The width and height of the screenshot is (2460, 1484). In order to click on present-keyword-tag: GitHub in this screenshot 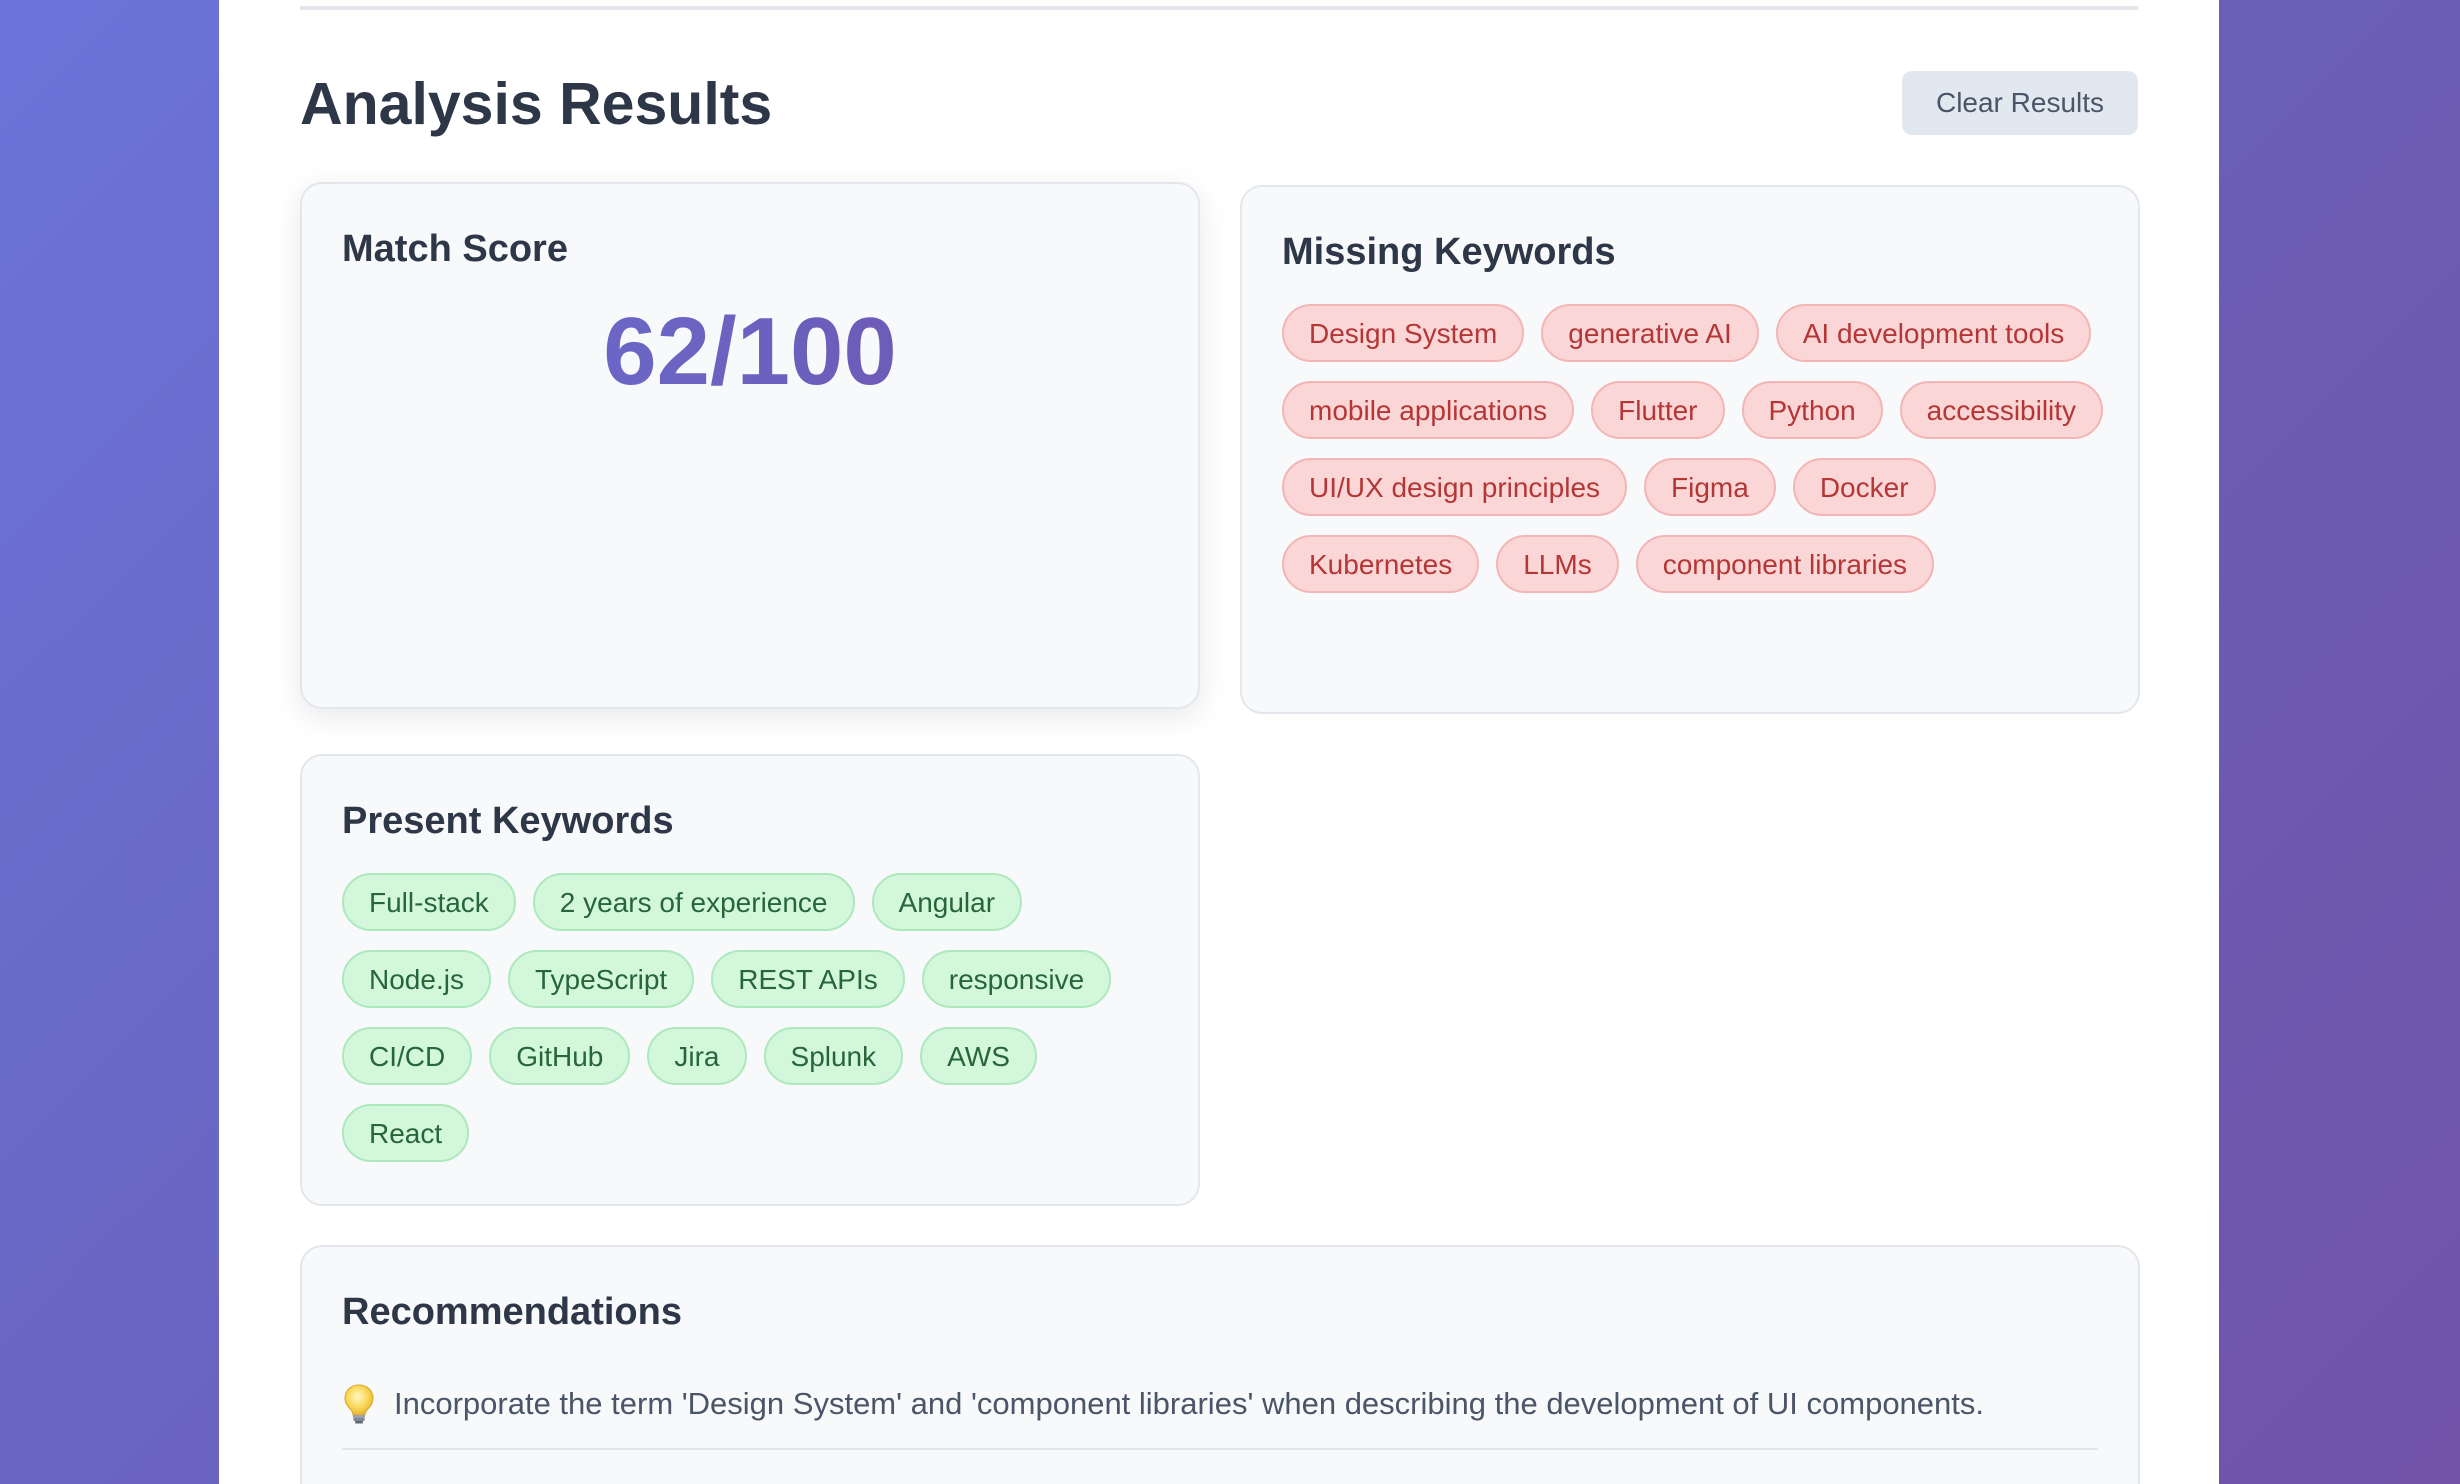, I will do `click(560, 1056)`.